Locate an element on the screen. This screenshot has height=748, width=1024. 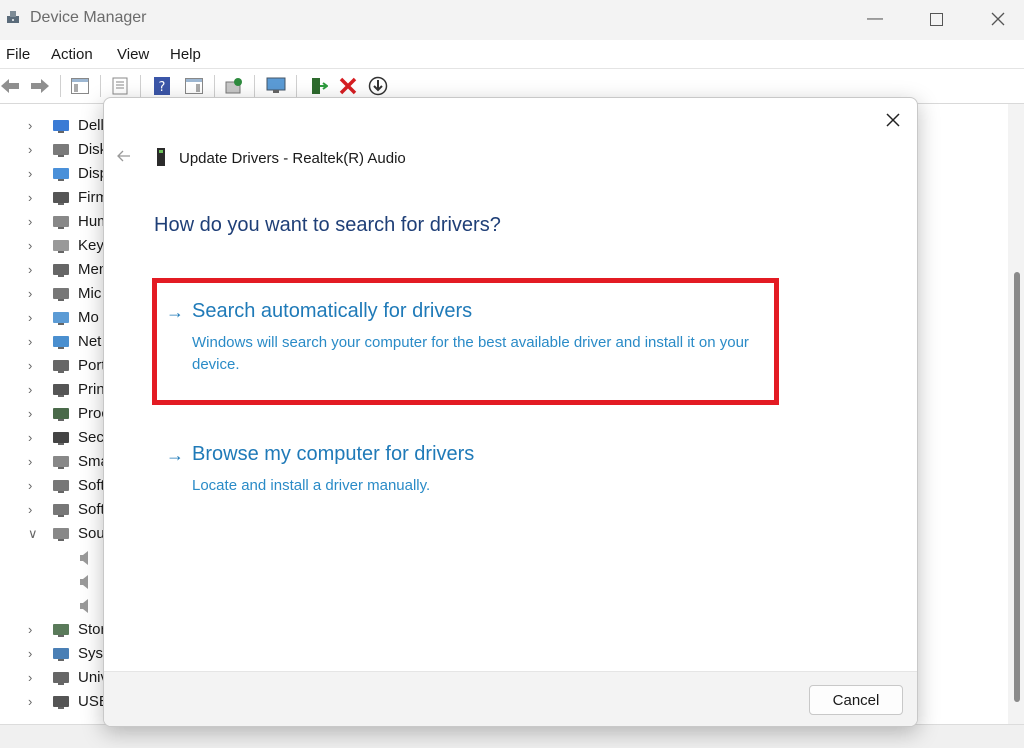
dialog-heading: How do you want to search for drivers? is located at coordinates (327, 225).